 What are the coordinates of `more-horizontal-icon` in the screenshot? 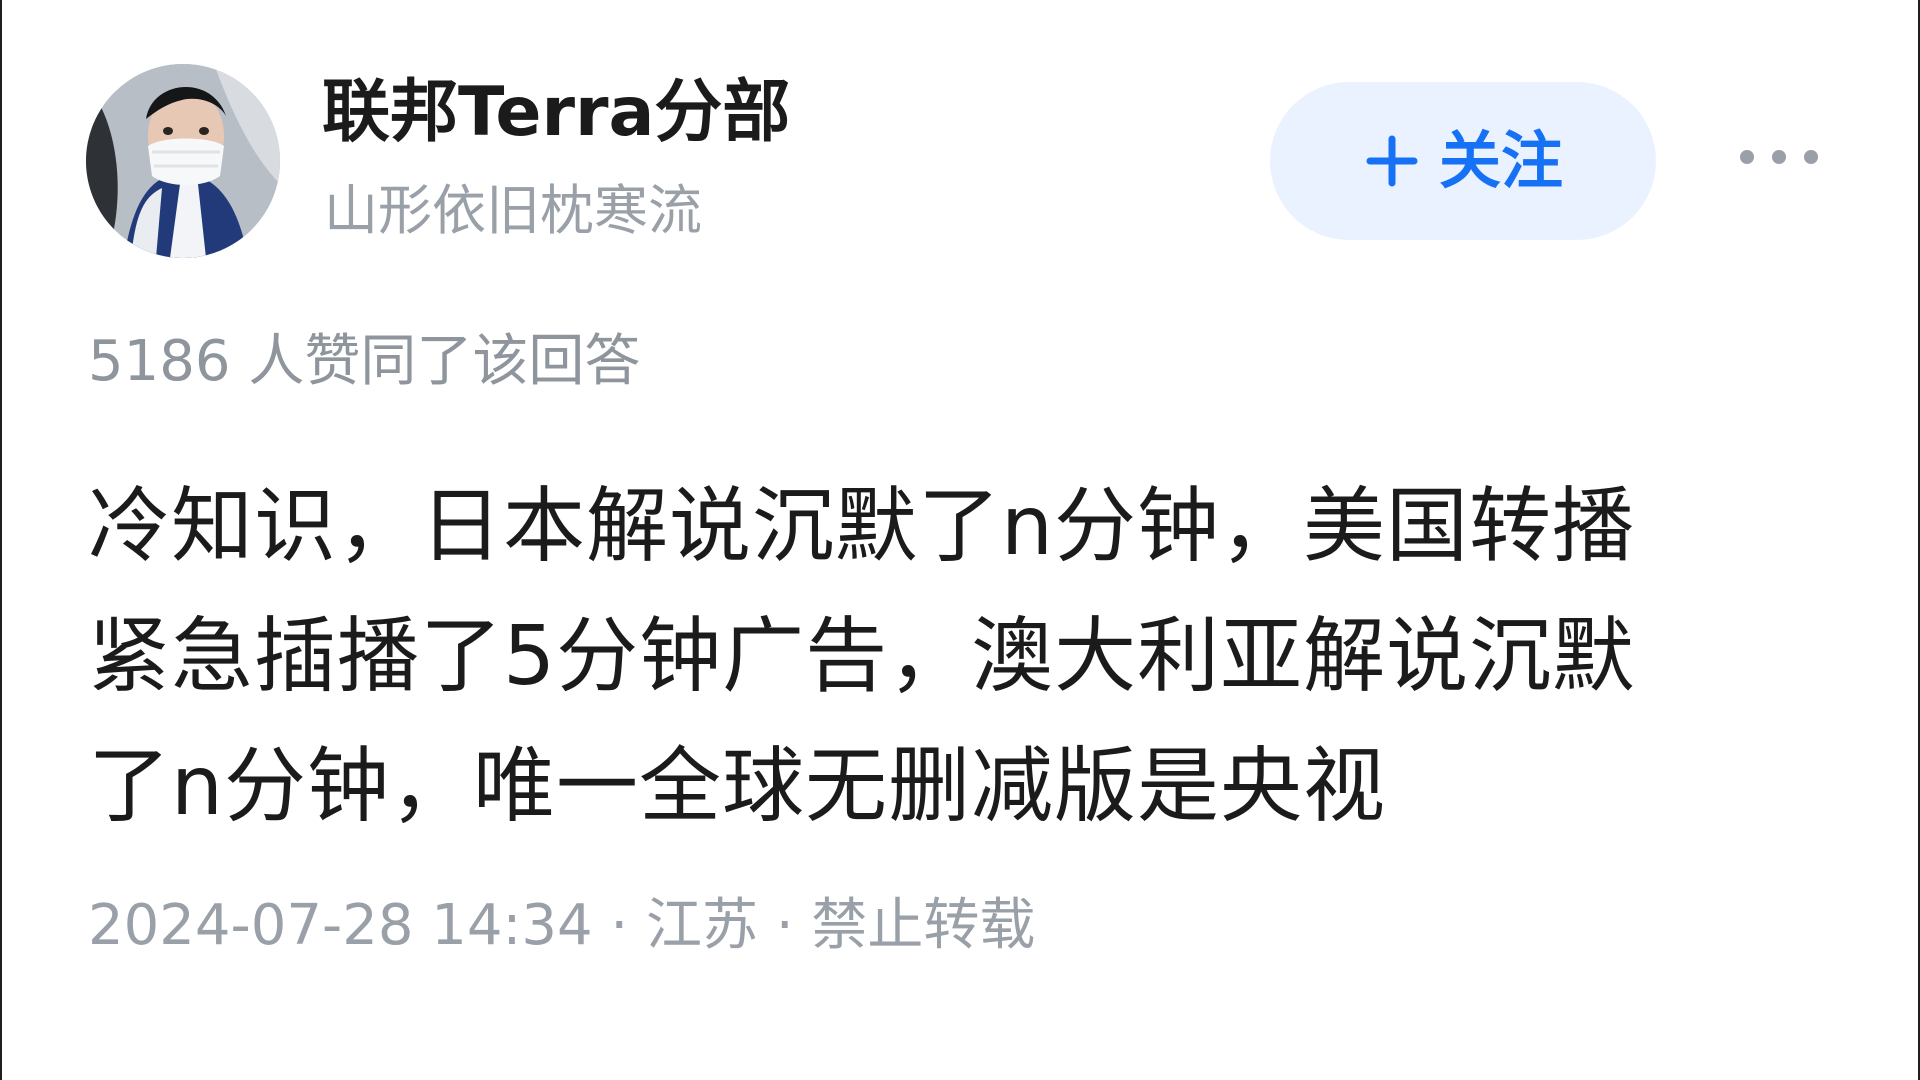 It's located at (1779, 159).